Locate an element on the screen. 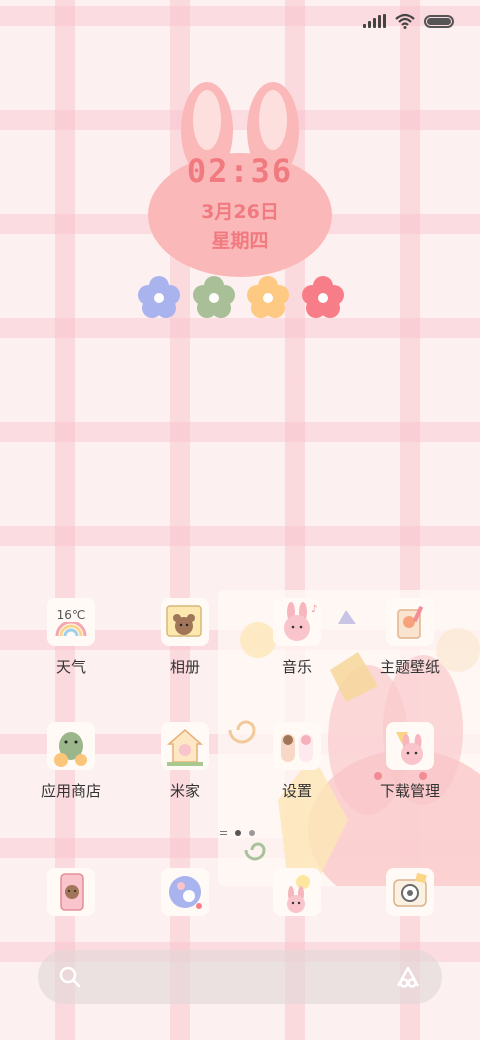 The width and height of the screenshot is (480, 1040). bunny-download-icon is located at coordinates (410, 746).